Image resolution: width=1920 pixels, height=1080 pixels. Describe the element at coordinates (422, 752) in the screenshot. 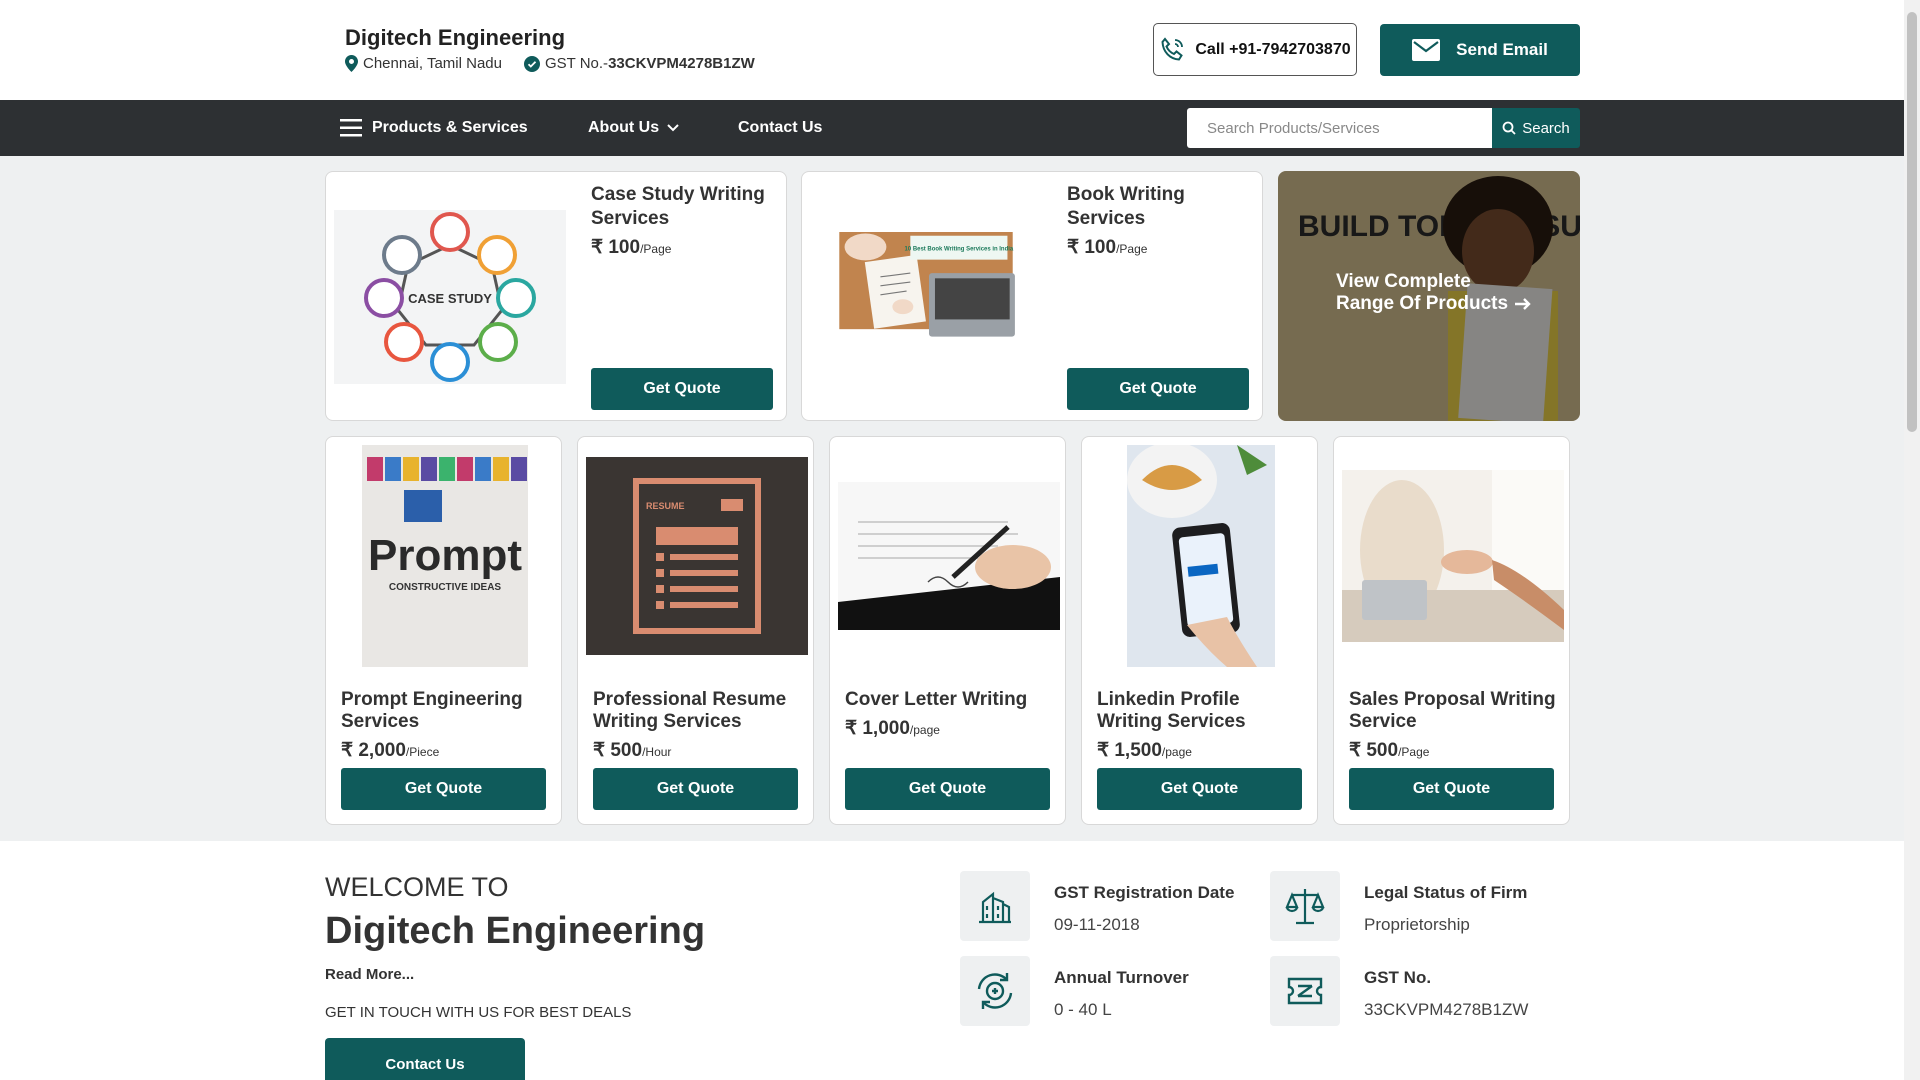

I see `price-unit: /Piece` at that location.